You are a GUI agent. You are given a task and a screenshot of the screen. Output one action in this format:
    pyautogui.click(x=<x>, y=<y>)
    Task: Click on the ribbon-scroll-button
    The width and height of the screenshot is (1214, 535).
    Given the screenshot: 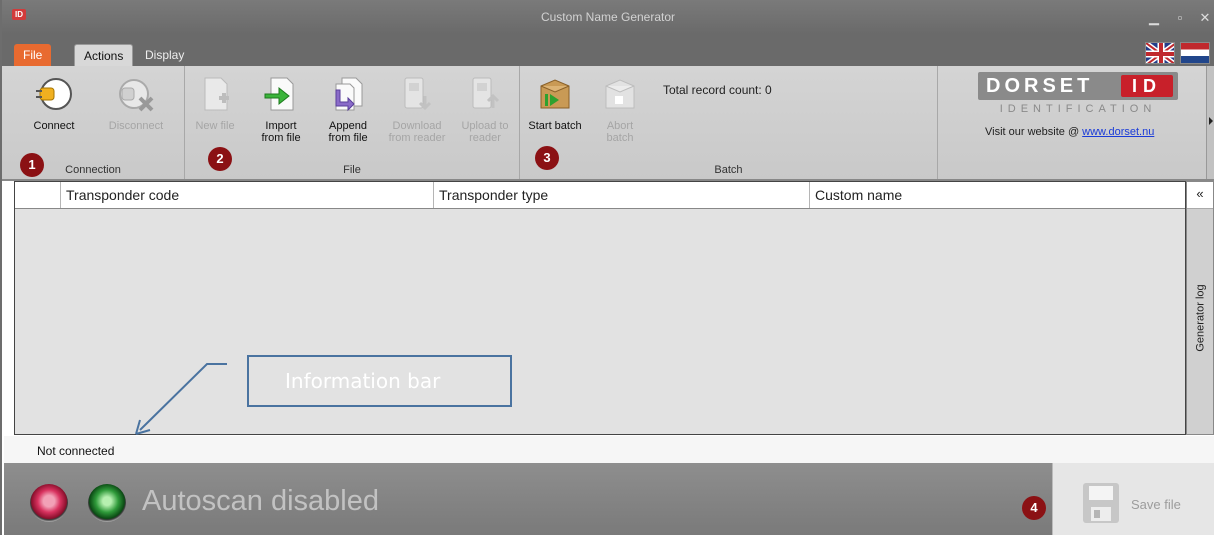 What is the action you would take?
    pyautogui.click(x=1210, y=122)
    